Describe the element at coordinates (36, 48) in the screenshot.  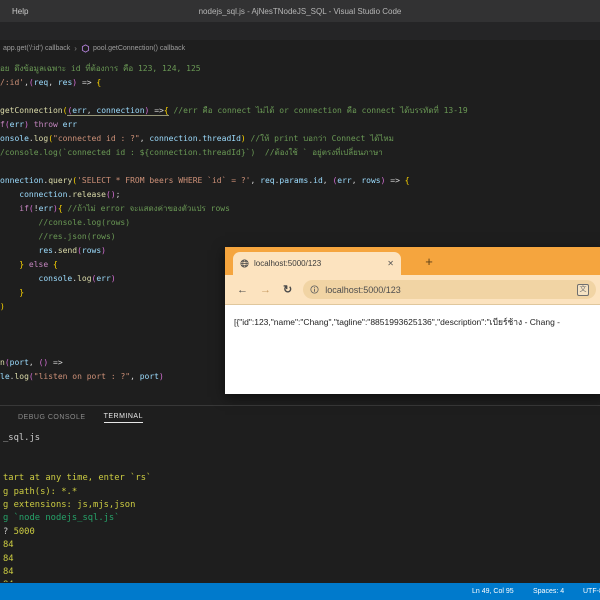
I see `breadcrumb-segment: app.get('/:id') callback` at that location.